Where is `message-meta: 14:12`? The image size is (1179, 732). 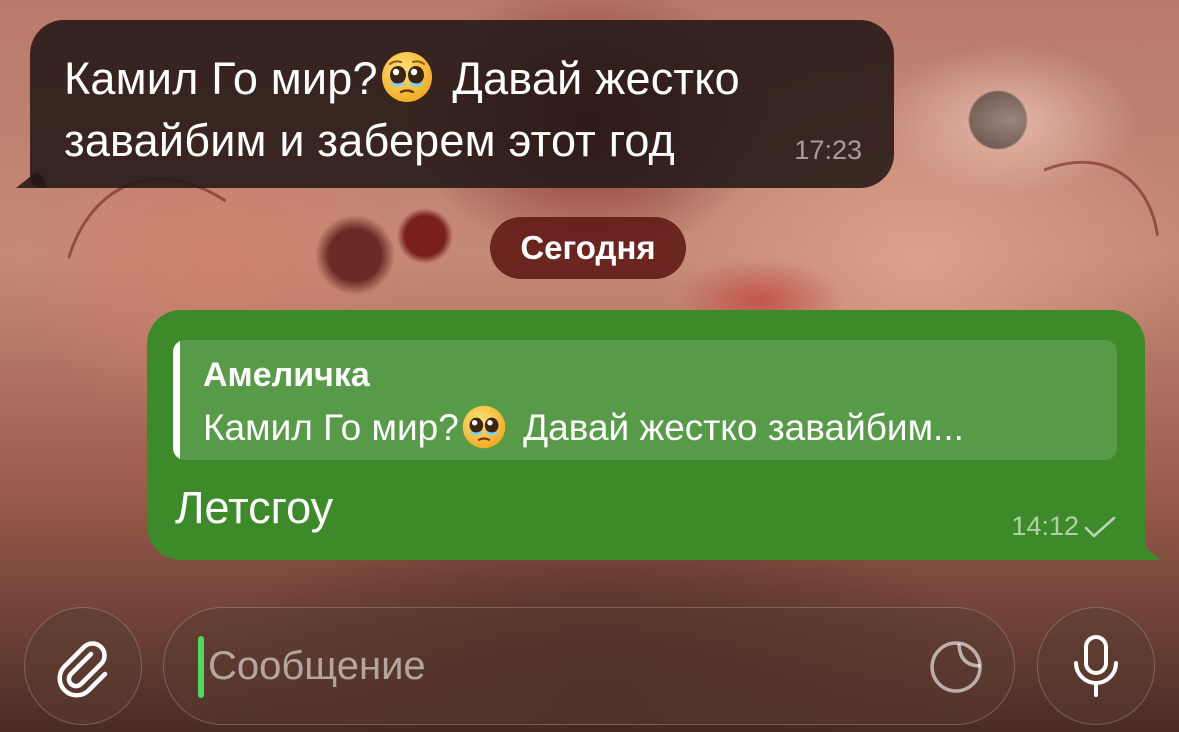 message-meta: 14:12 is located at coordinates (1064, 526).